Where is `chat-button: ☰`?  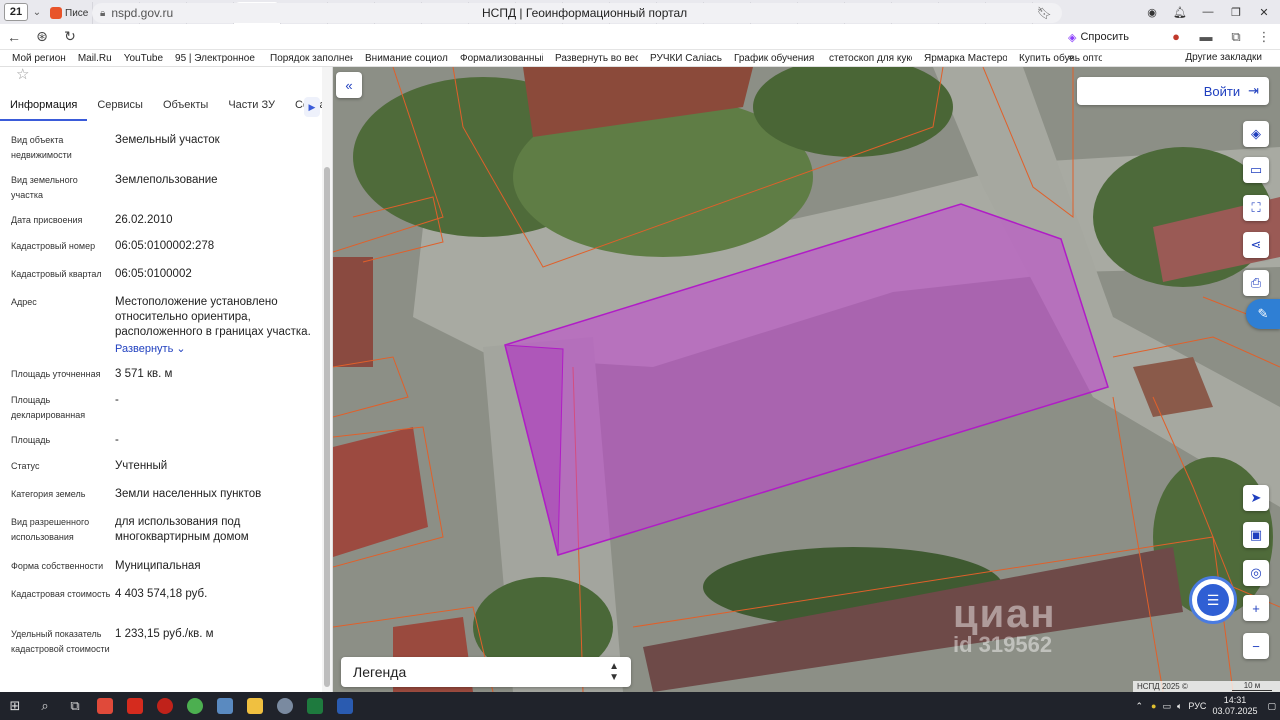 chat-button: ☰ is located at coordinates (1213, 600).